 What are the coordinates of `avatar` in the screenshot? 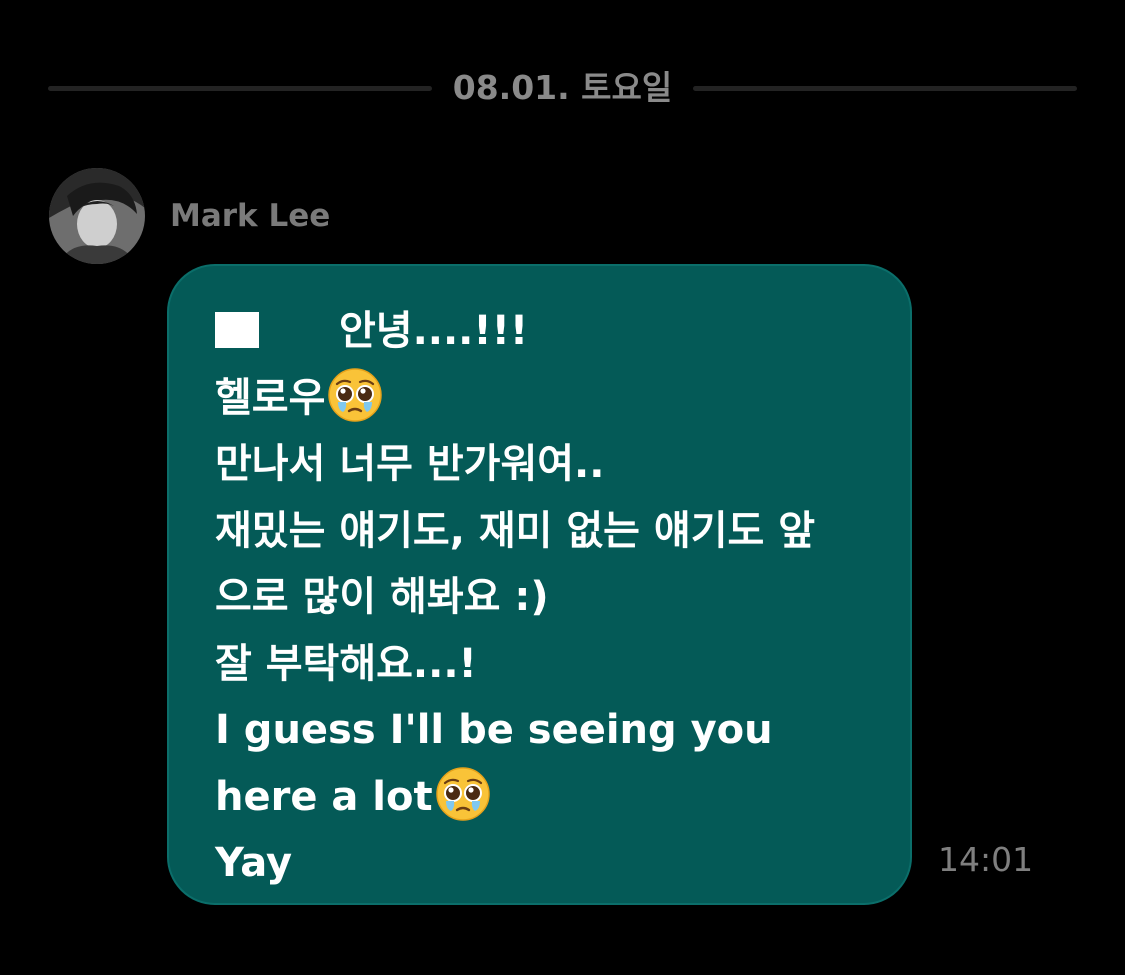 It's located at (97, 216).